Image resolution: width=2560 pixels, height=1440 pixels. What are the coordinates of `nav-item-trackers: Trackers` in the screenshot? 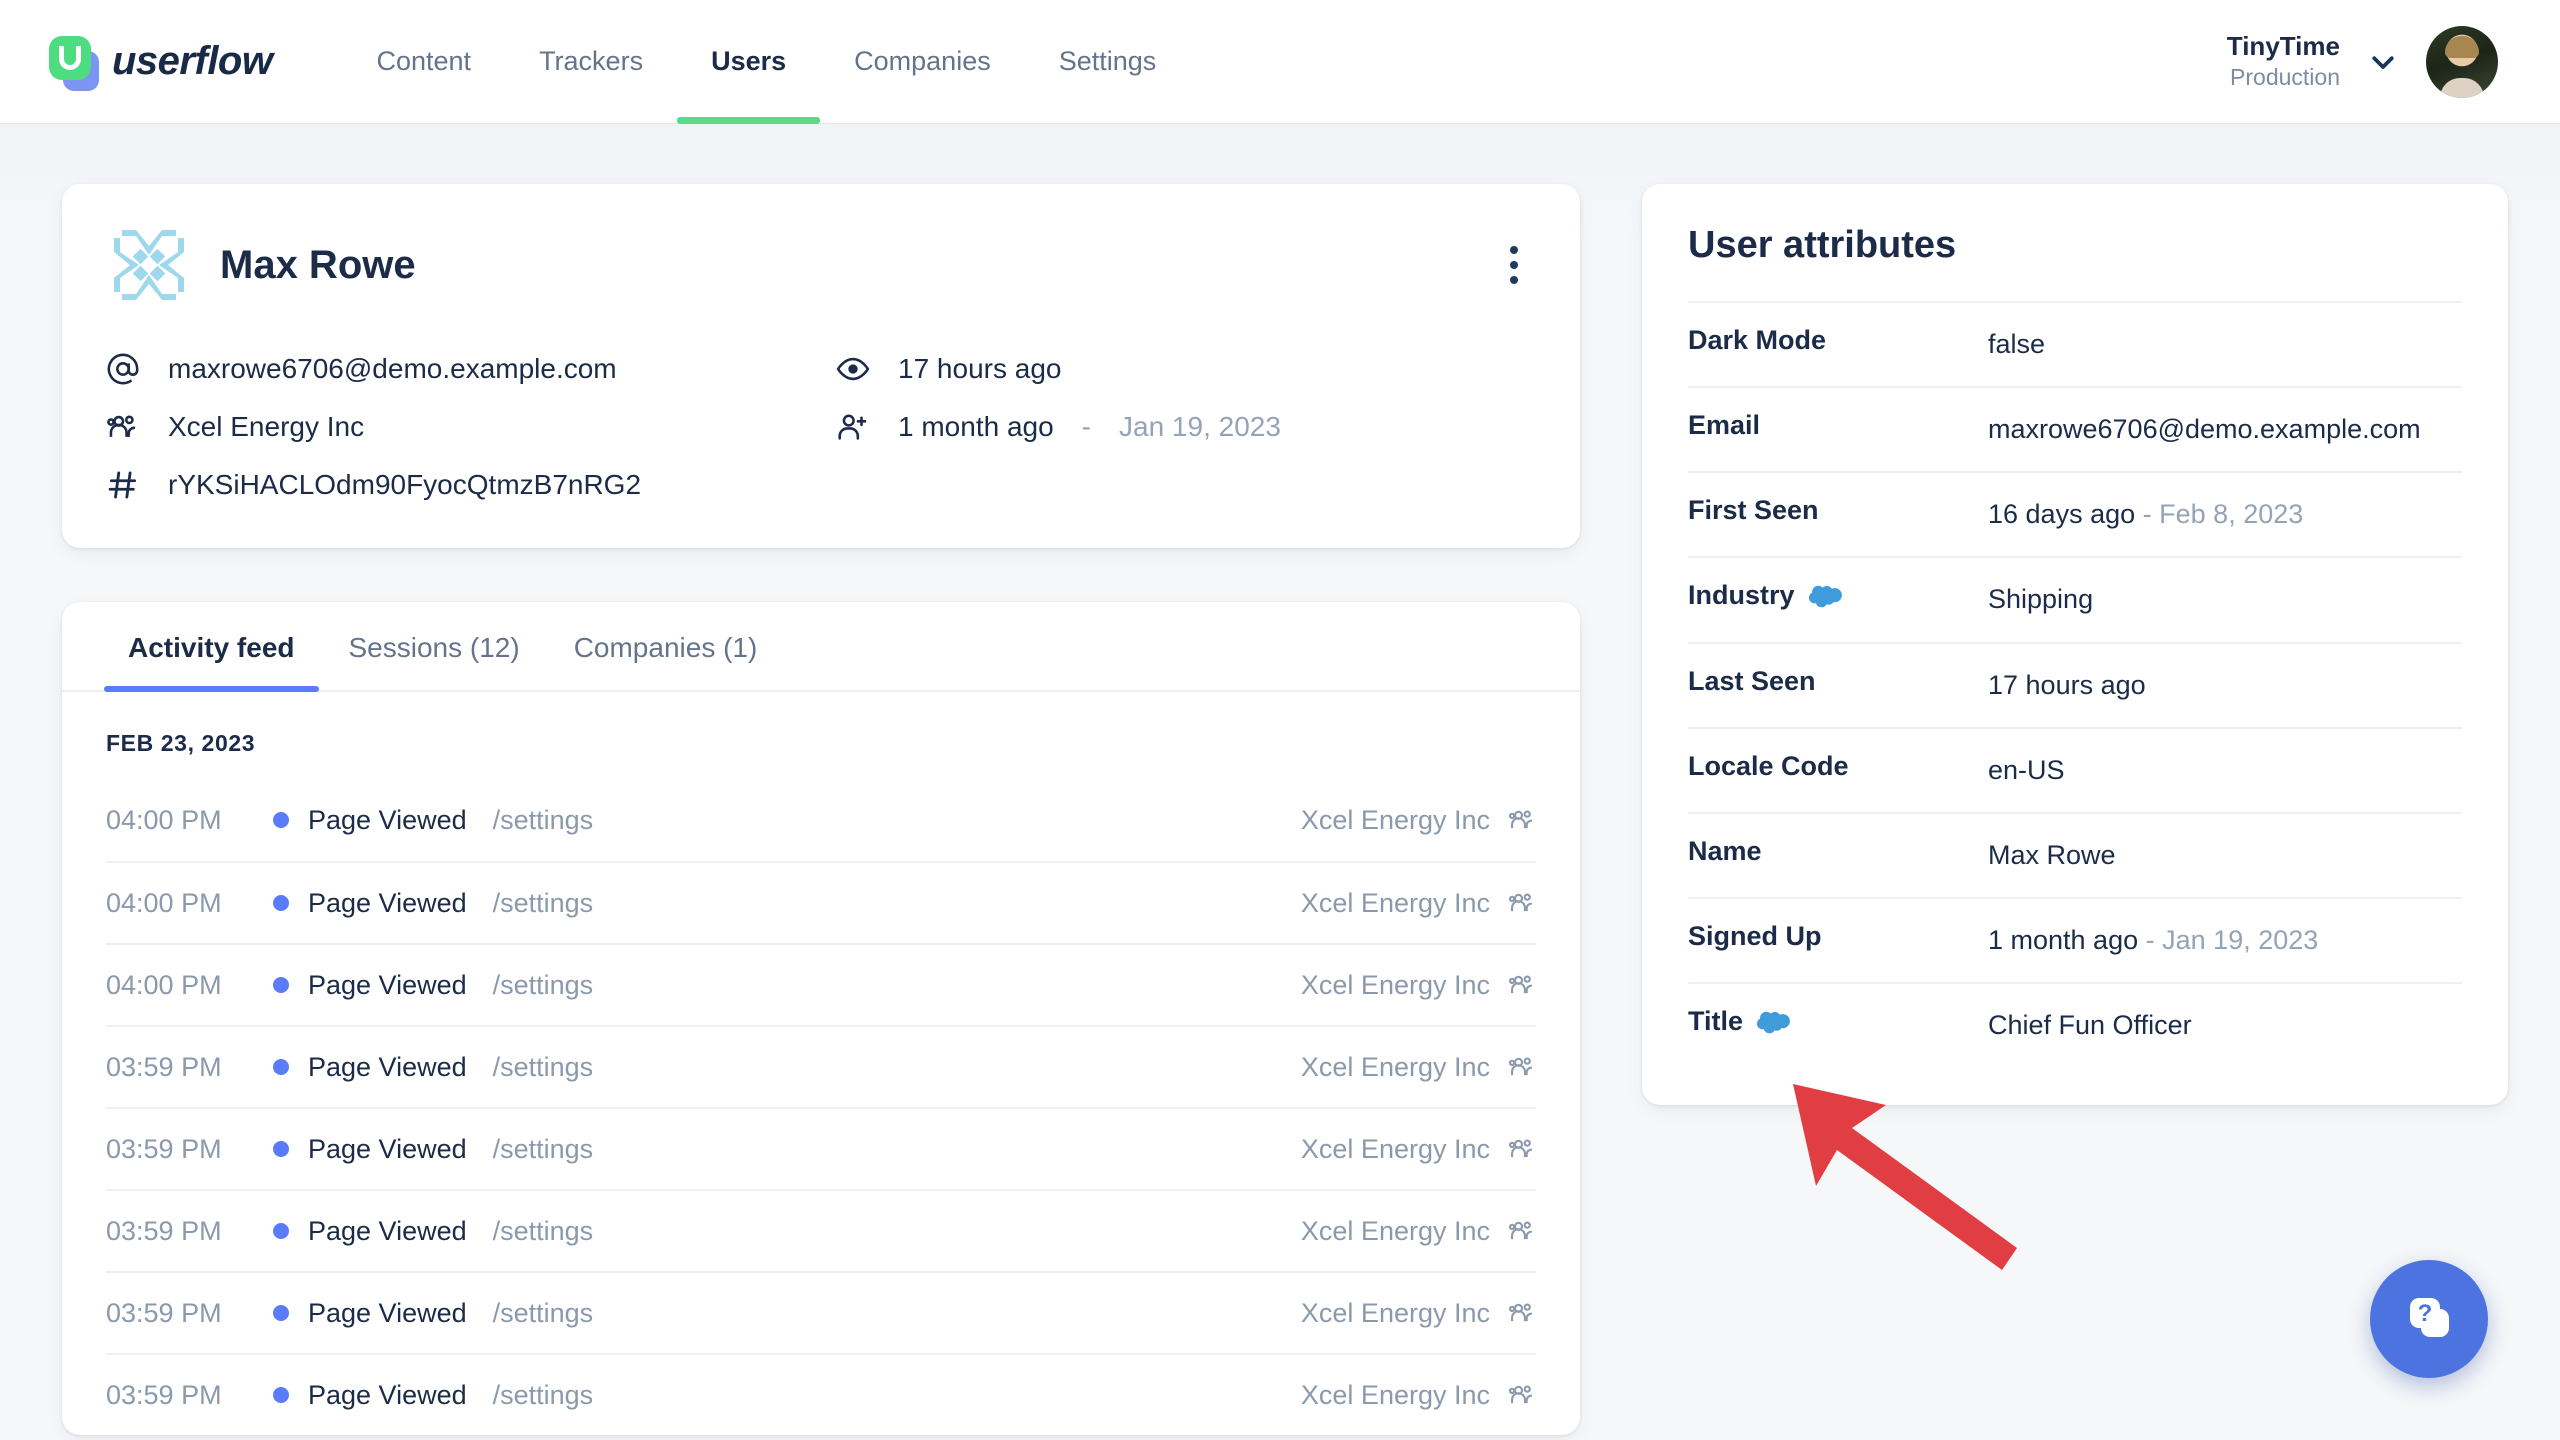 It's located at (591, 62).